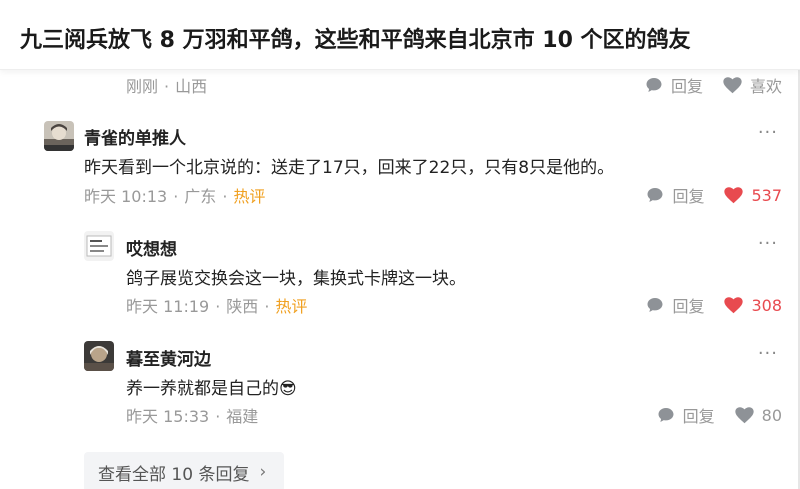 The height and width of the screenshot is (489, 800). I want to click on comment-text: 昨天看到一个北京说的：送走了17只，回来了22只，只有8只是他的。, so click(349, 168).